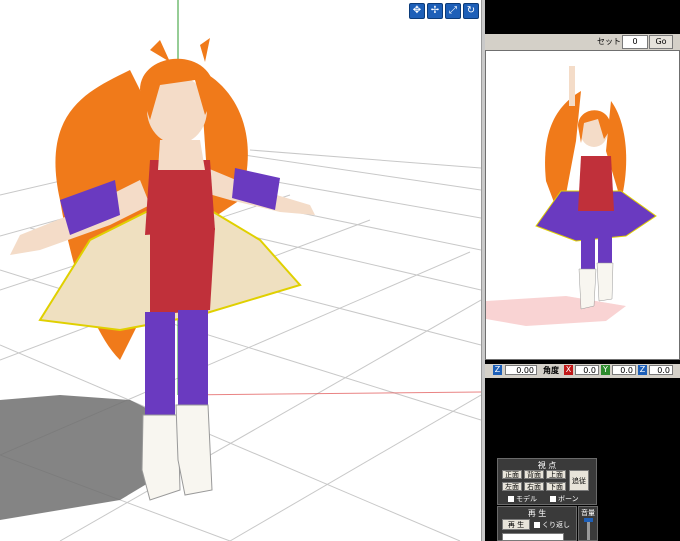 The image size is (680, 541). Describe the element at coordinates (661, 42) in the screenshot. I see `go-button: Go` at that location.